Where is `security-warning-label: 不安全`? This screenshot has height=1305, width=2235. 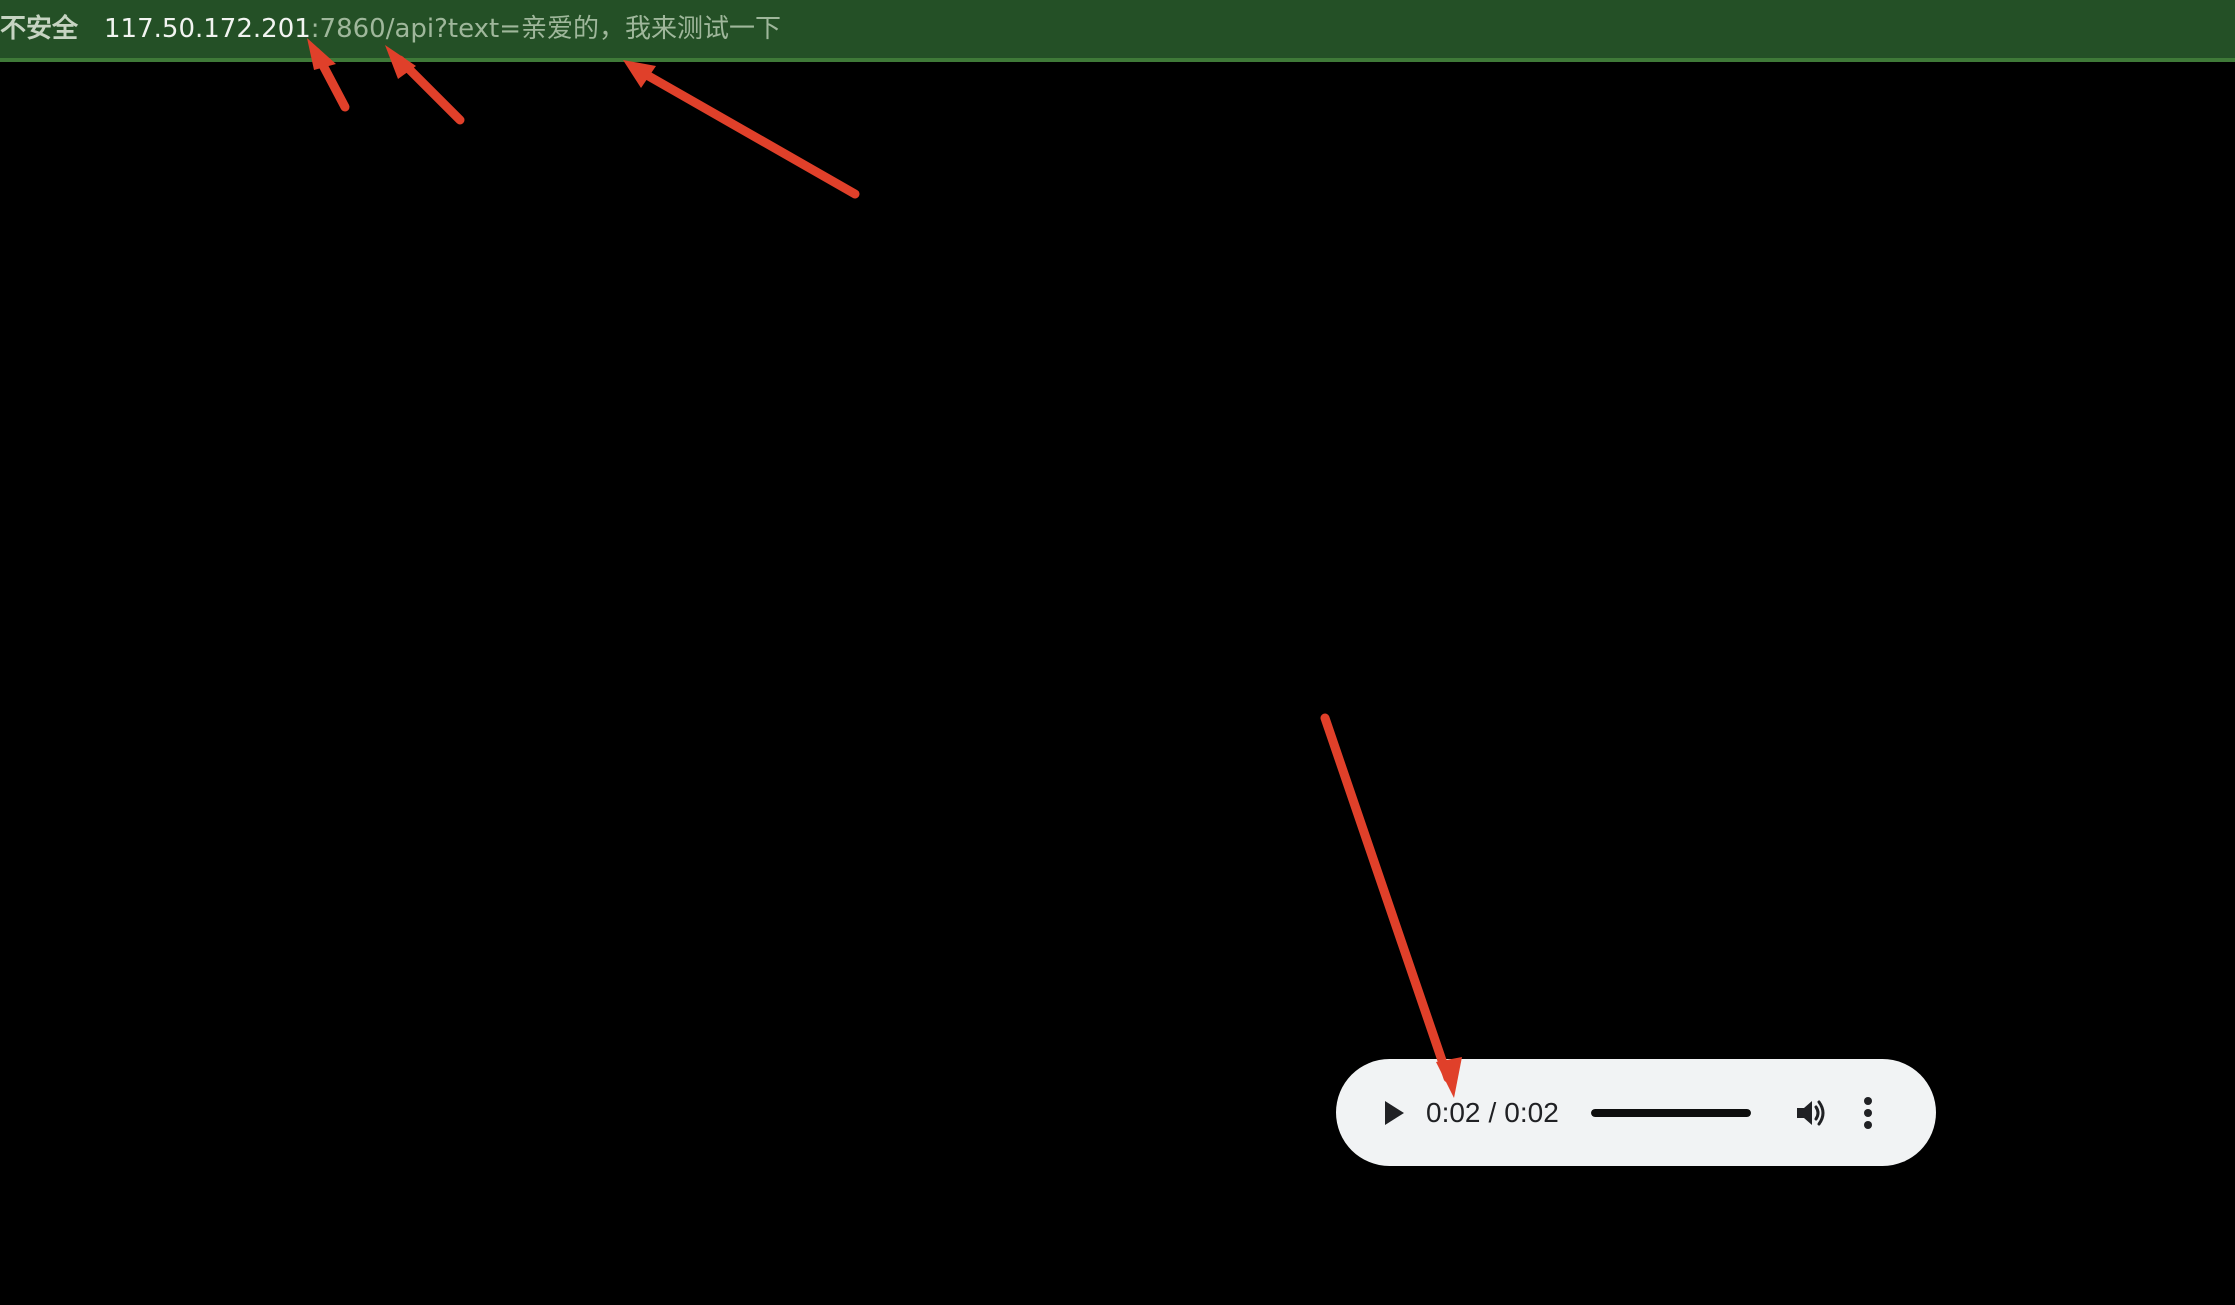 security-warning-label: 不安全 is located at coordinates (39, 29).